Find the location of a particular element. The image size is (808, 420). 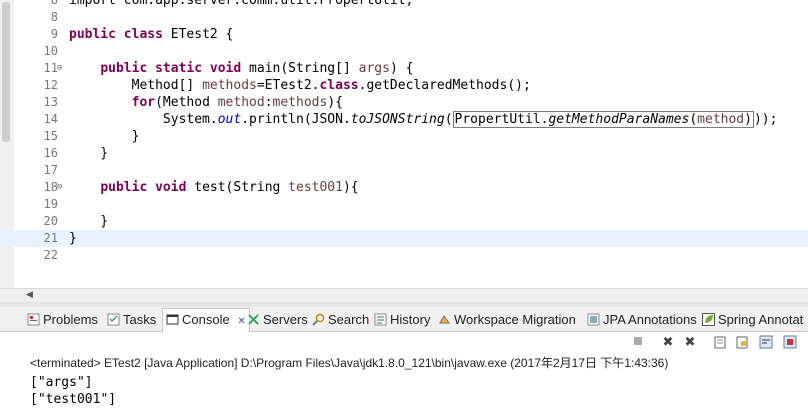

code-line: 21} is located at coordinates (404, 238).